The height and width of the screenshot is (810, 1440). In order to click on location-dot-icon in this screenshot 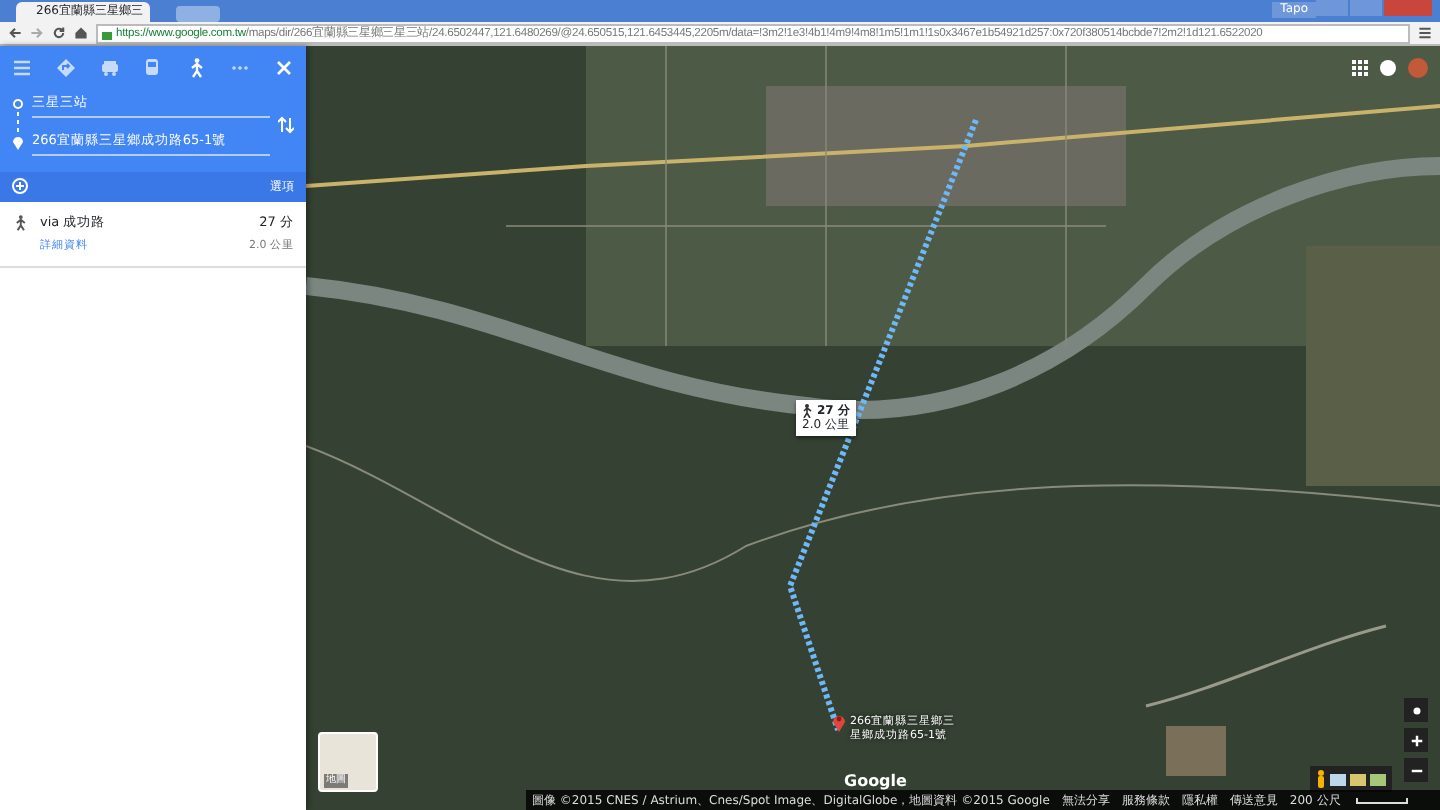, I will do `click(1416, 710)`.